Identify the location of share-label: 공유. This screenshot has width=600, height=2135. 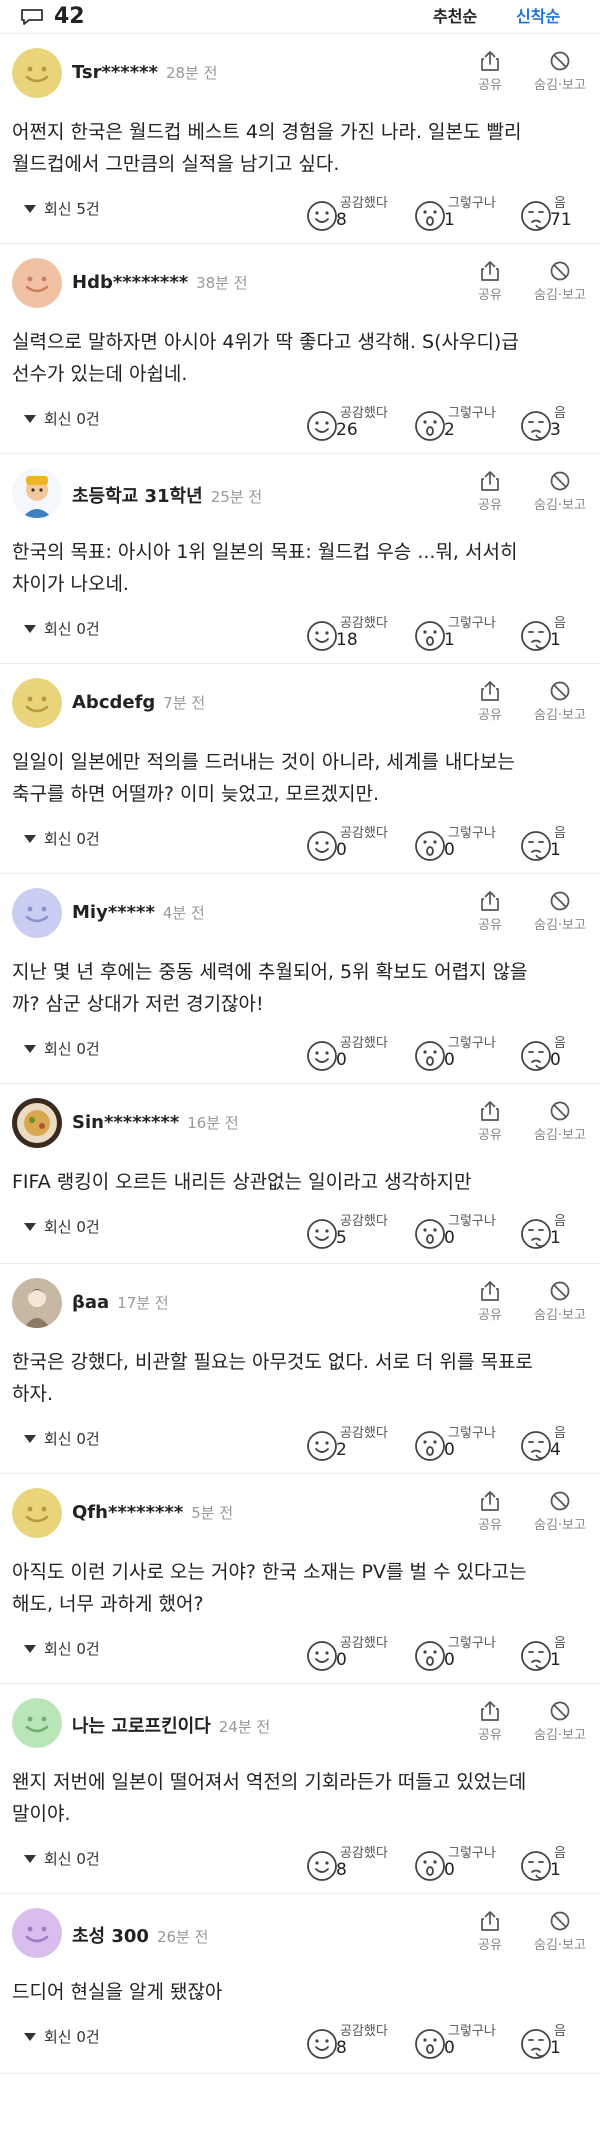
(490, 1525).